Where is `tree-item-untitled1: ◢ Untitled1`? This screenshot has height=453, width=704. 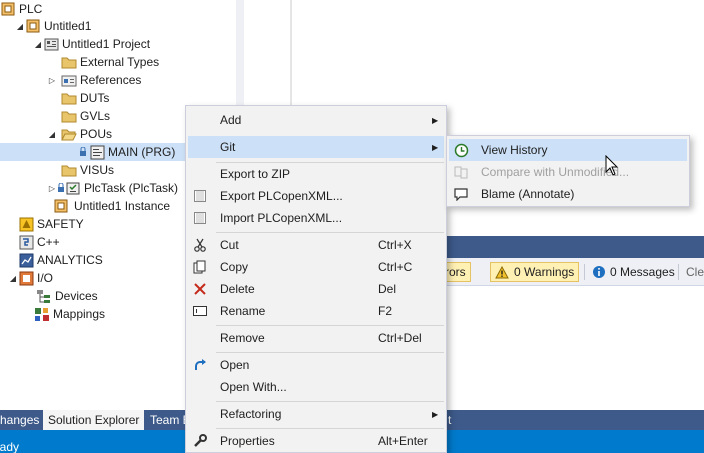
tree-item-untitled1: ◢ Untitled1 is located at coordinates (125, 26).